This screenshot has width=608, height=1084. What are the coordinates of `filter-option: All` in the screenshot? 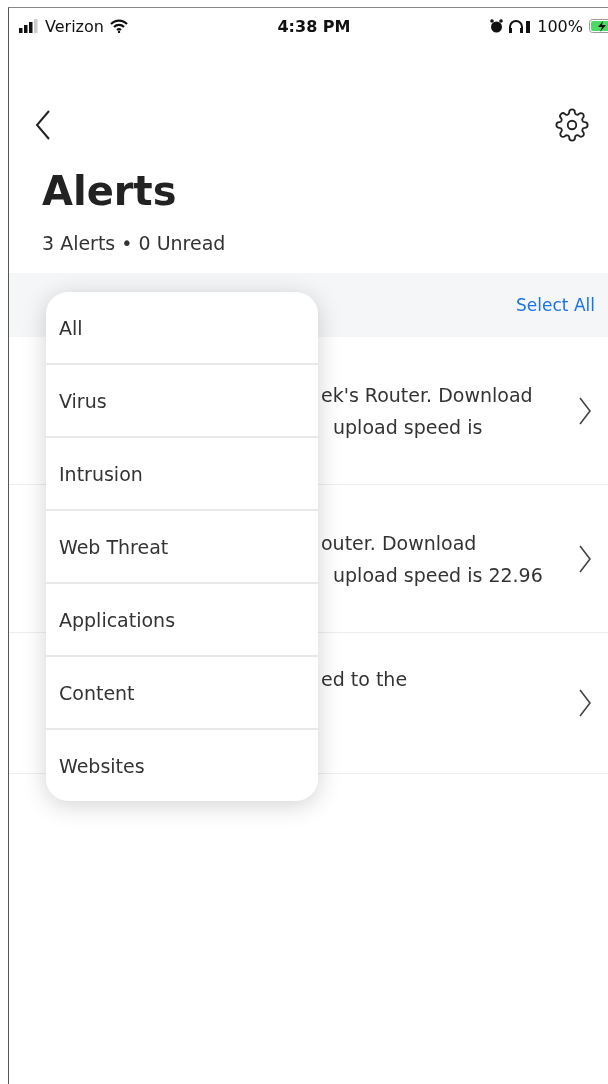 It's located at (182, 327).